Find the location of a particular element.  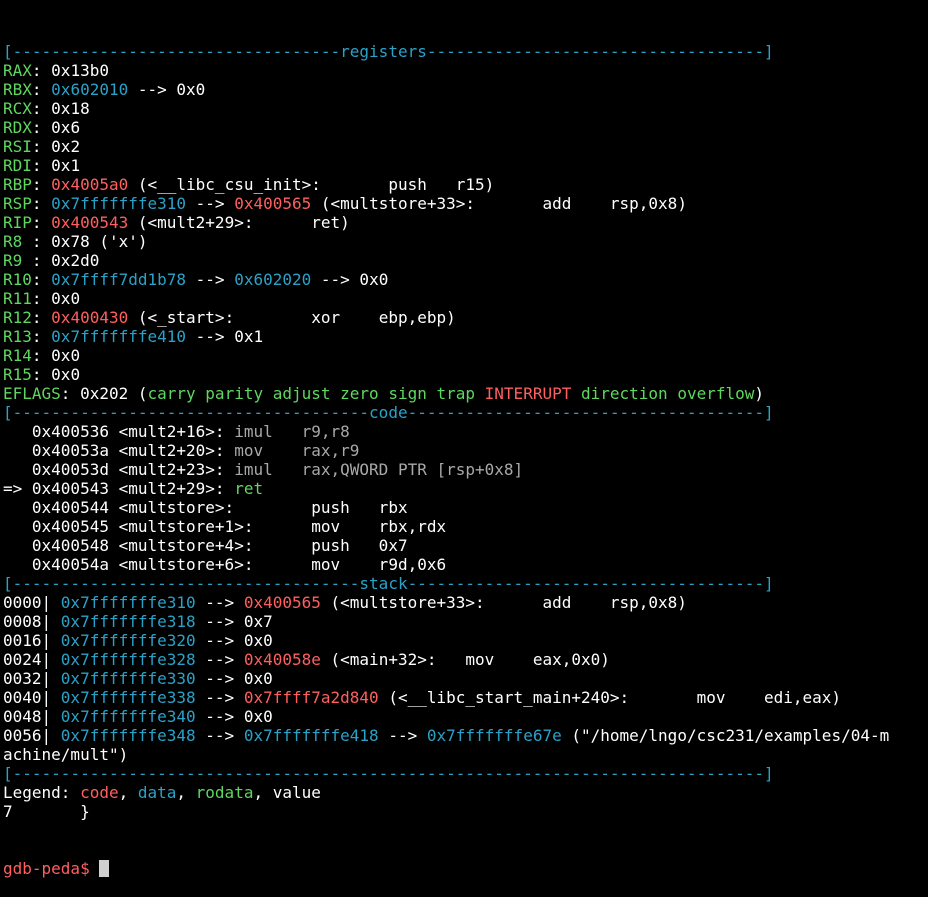

terminal-text-segment: 7 } is located at coordinates (46, 811).